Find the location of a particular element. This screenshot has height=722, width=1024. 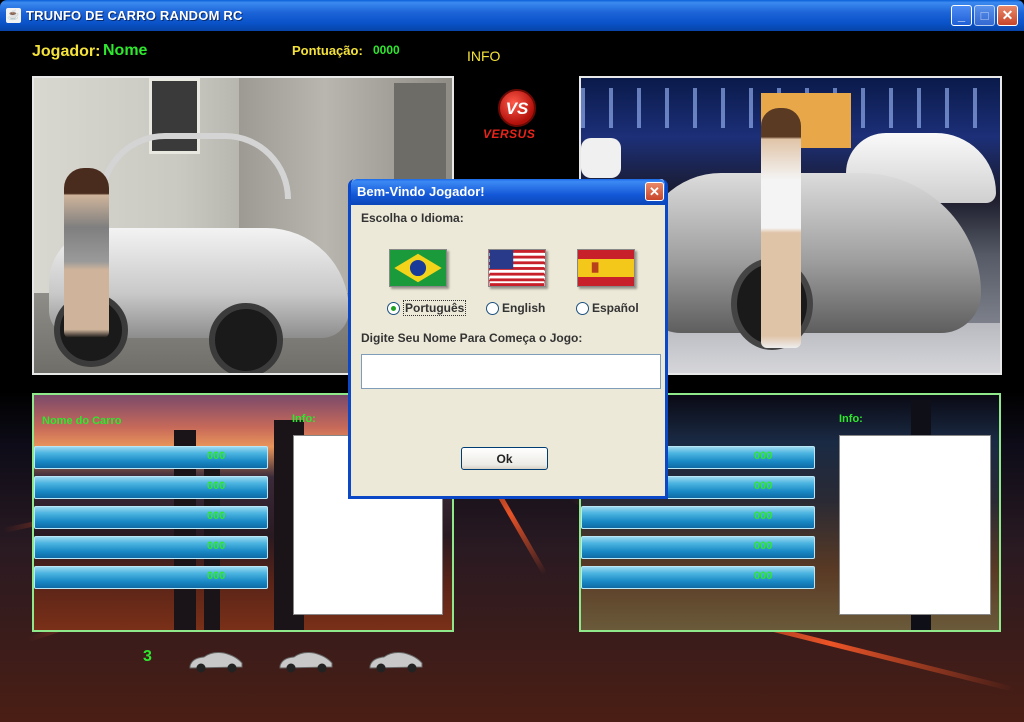

left-stat-bar-4: 000 is located at coordinates (151, 547).